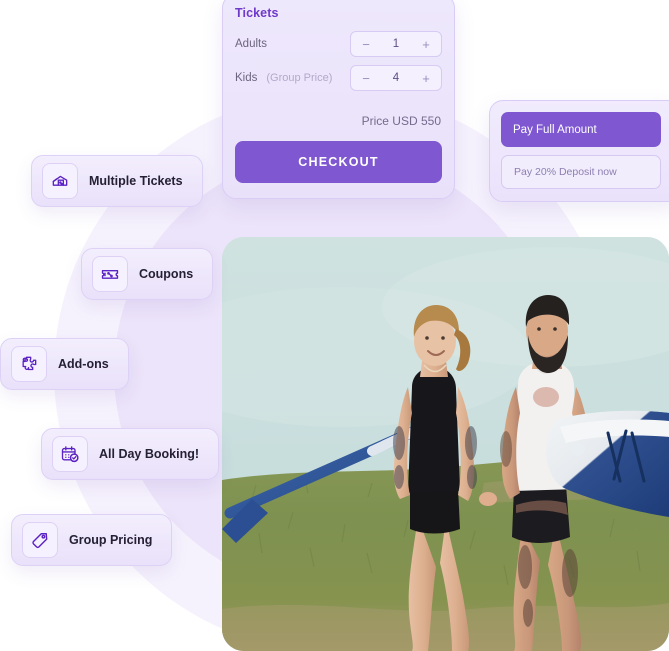 This screenshot has height=651, width=669. What do you see at coordinates (83, 364) in the screenshot?
I see `feature-pill-label: Add-ons` at bounding box center [83, 364].